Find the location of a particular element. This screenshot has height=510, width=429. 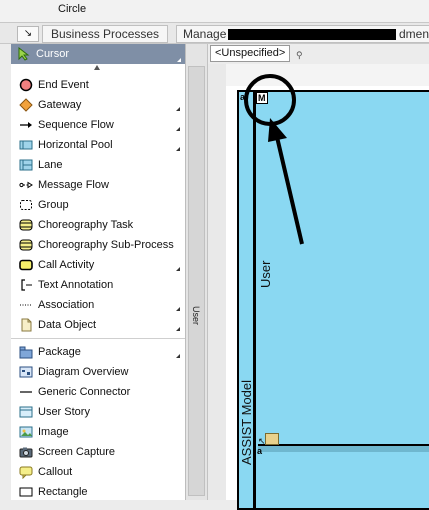

palette-item-label: Gateway is located at coordinates (60, 105).